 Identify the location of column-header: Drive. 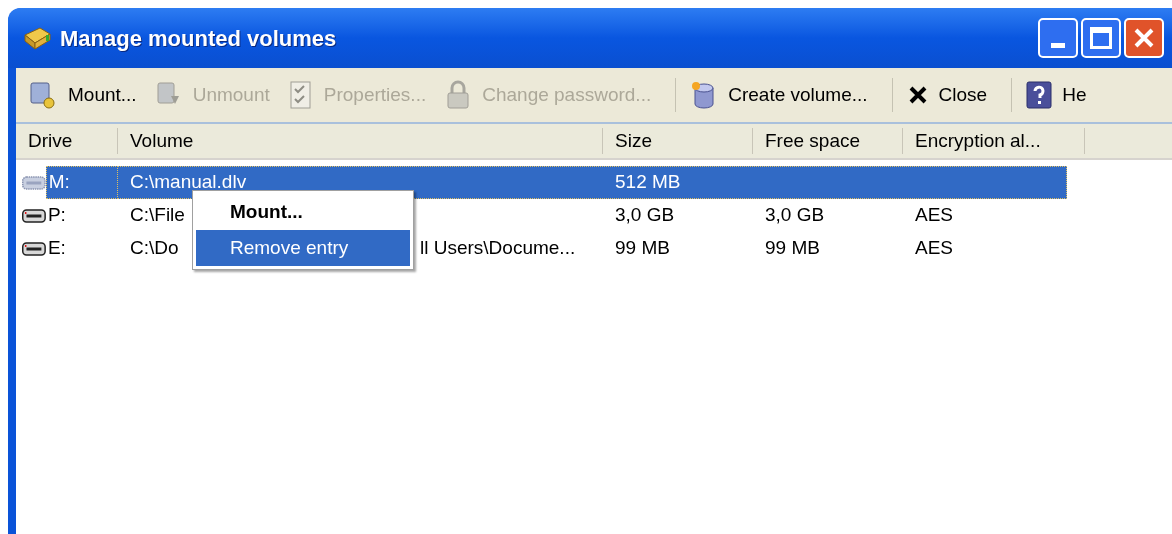
(67, 141).